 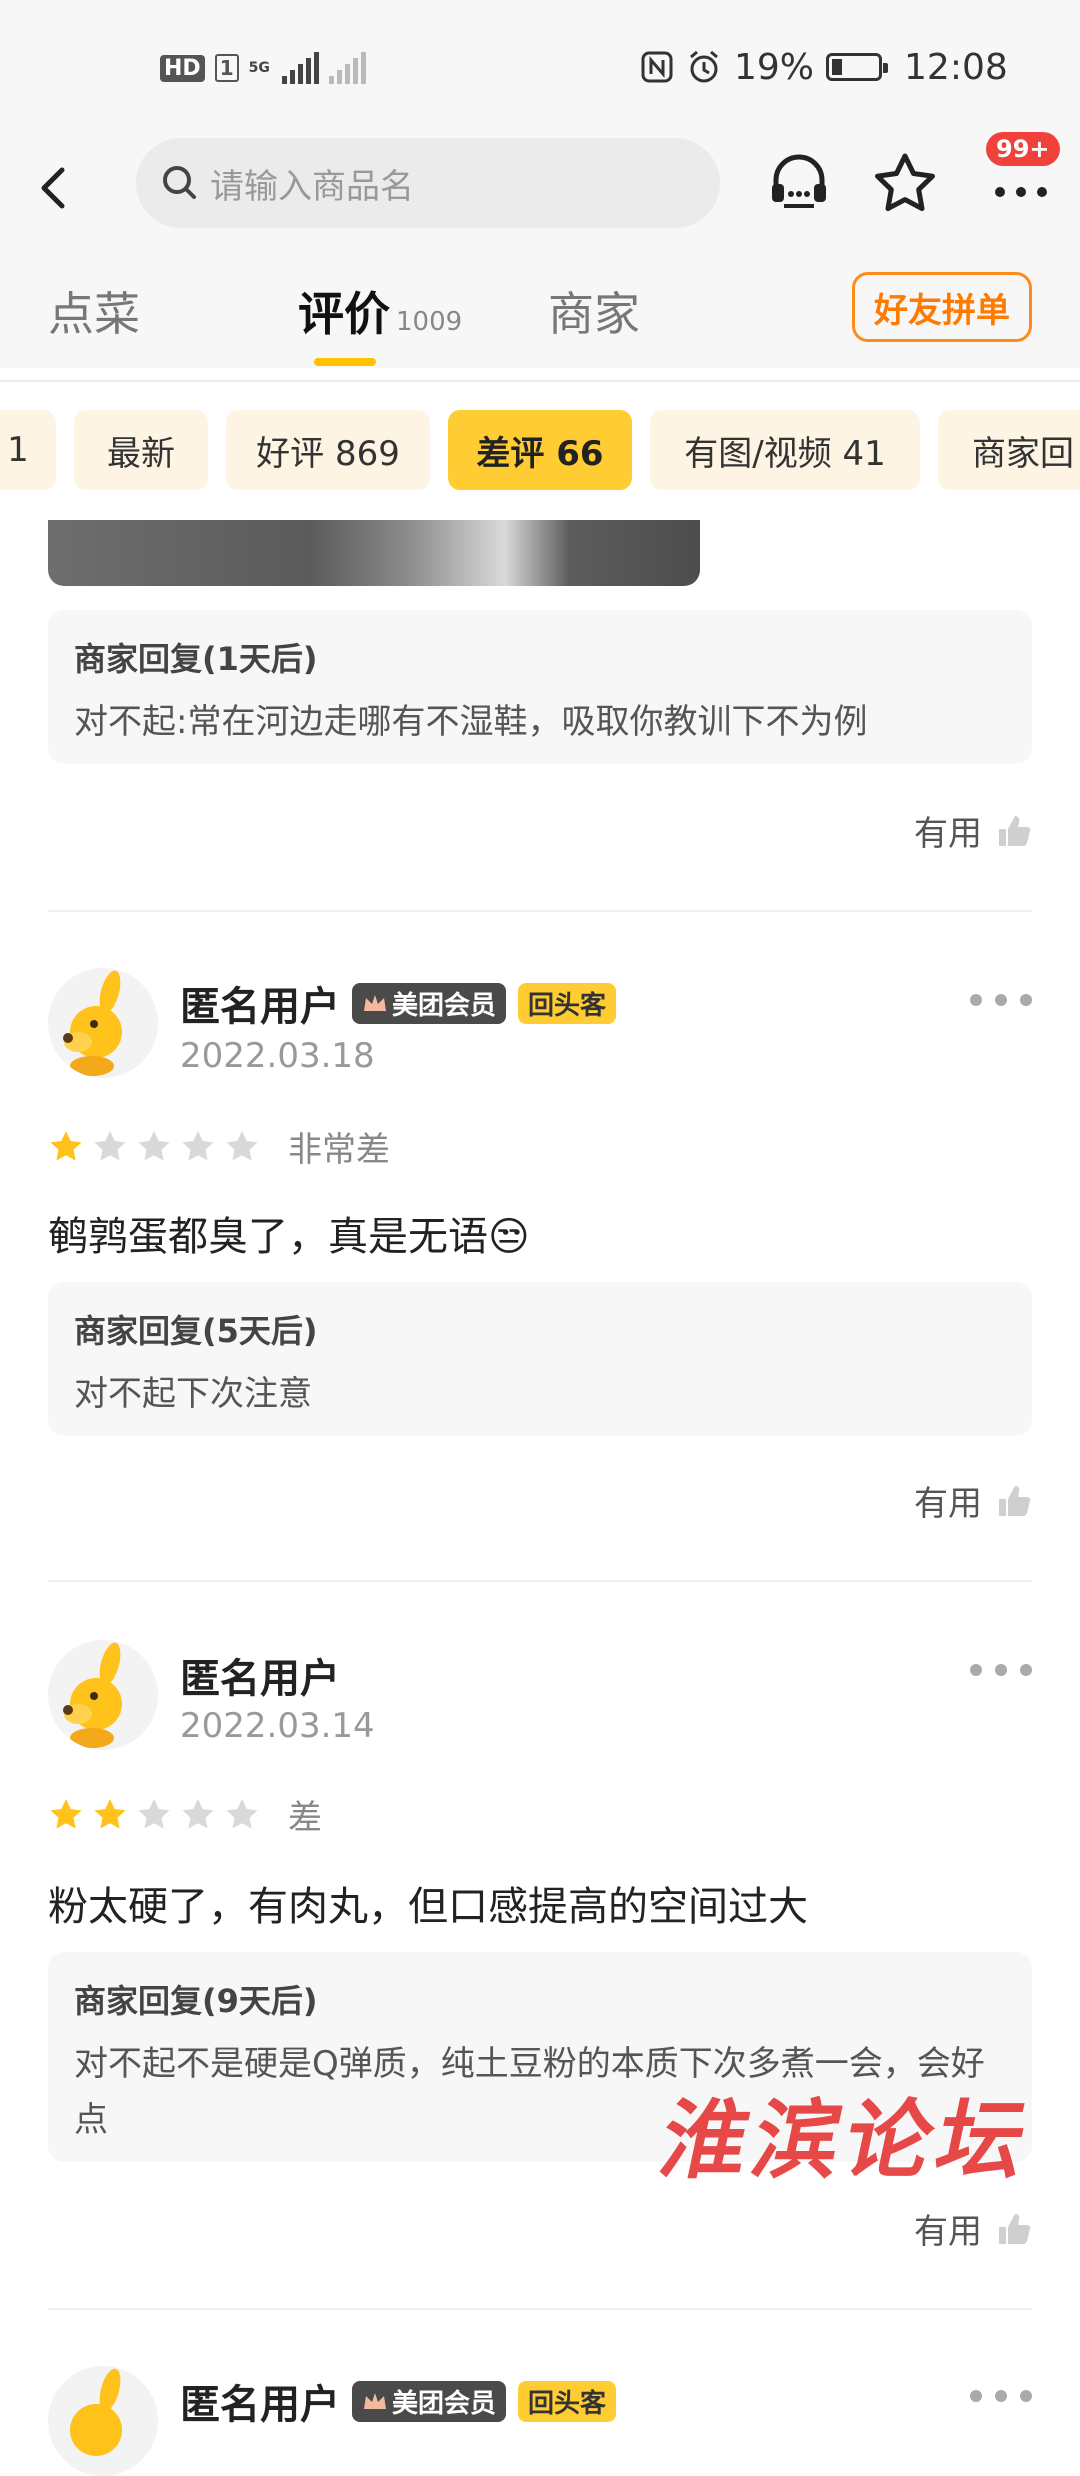 I want to click on battery-icon, so click(x=857, y=67).